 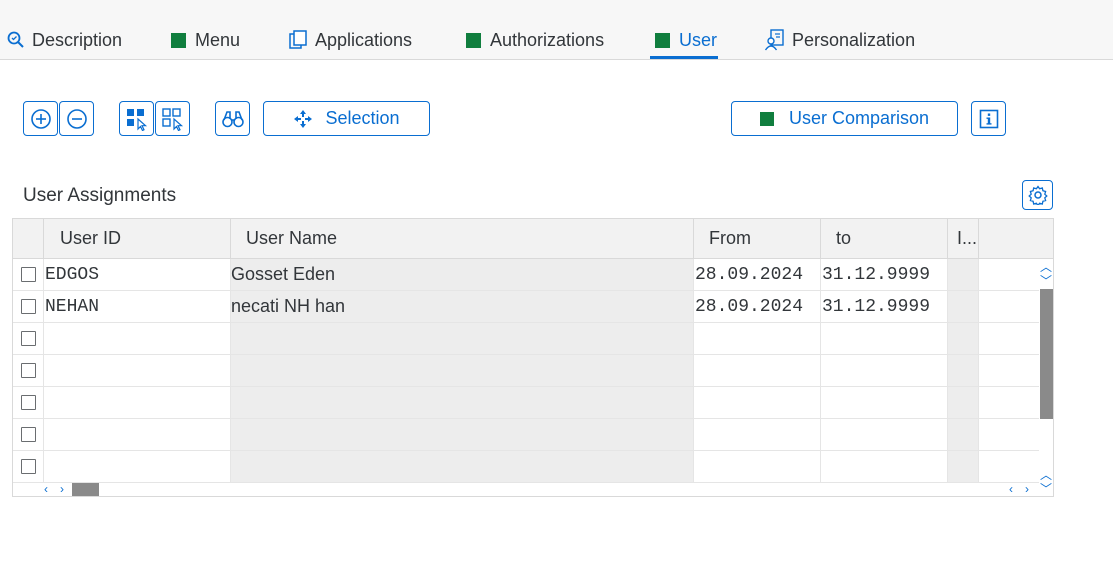 I want to click on tab-label: Description, so click(x=77, y=39).